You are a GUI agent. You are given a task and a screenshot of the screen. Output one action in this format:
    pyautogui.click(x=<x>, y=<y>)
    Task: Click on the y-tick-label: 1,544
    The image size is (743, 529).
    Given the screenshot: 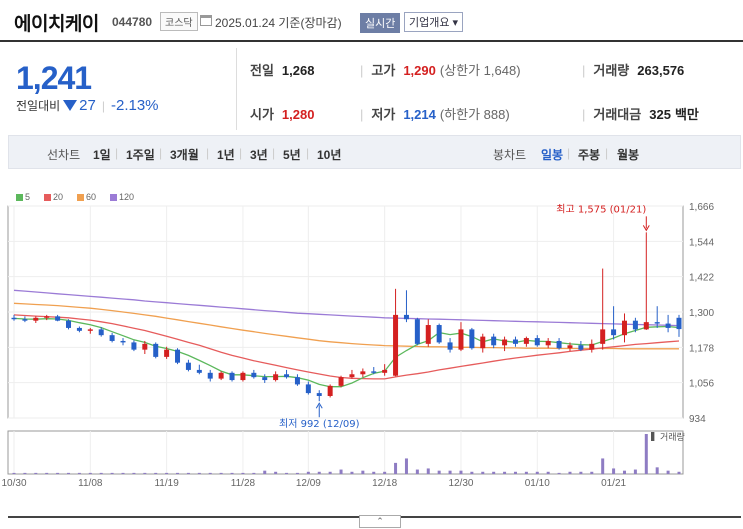 What is the action you would take?
    pyautogui.click(x=701, y=242)
    